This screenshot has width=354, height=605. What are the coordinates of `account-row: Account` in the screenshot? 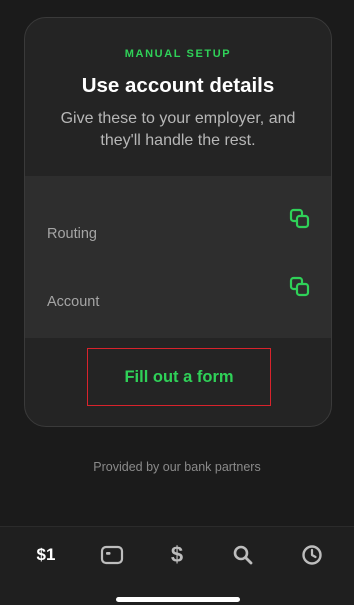 It's located at (178, 296).